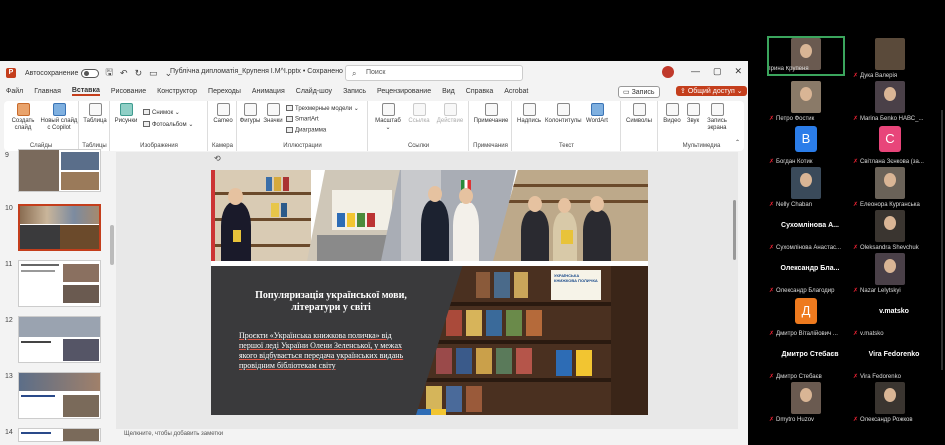 This screenshot has width=945, height=445. What do you see at coordinates (124, 73) in the screenshot?
I see `undo-icon: ↶` at bounding box center [124, 73].